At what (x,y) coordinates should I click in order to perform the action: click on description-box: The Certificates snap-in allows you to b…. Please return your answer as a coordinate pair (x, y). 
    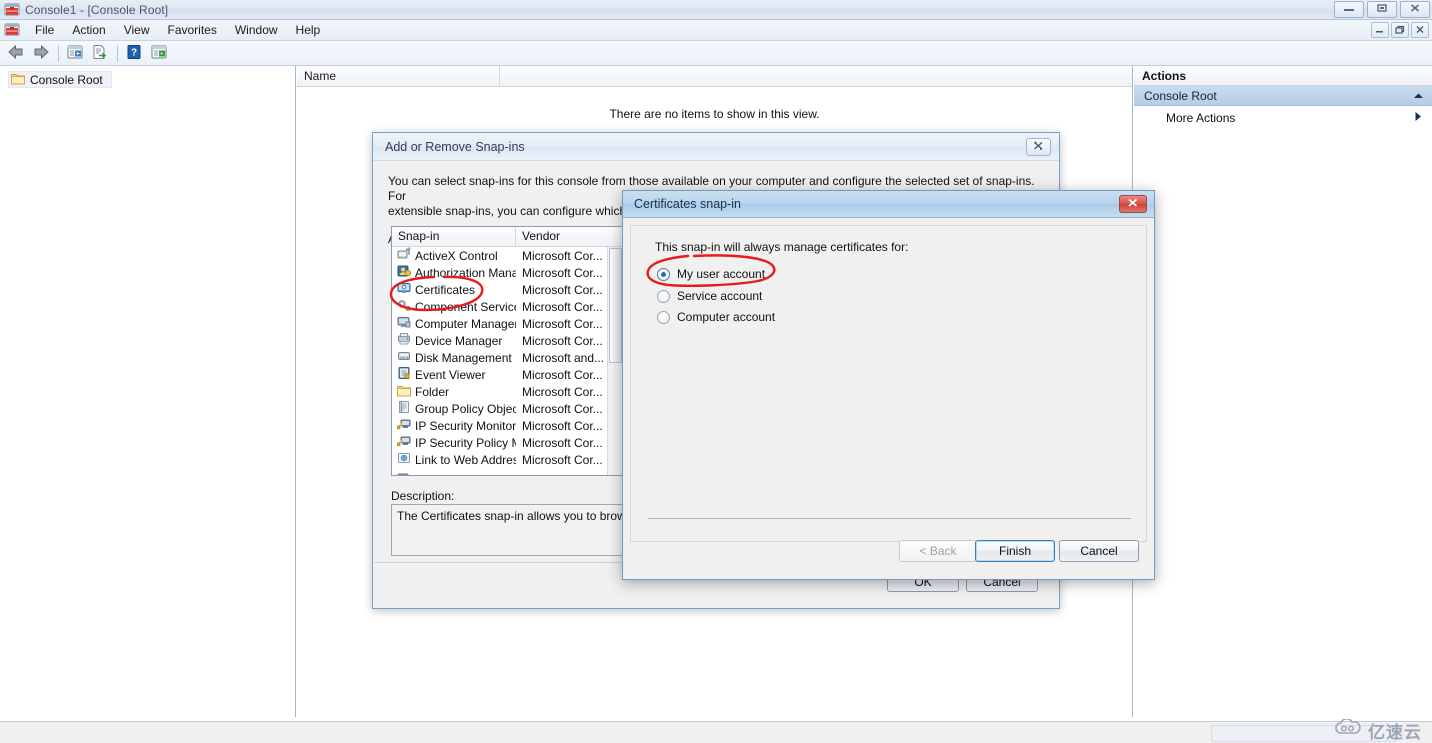
    Looking at the image, I should click on (507, 530).